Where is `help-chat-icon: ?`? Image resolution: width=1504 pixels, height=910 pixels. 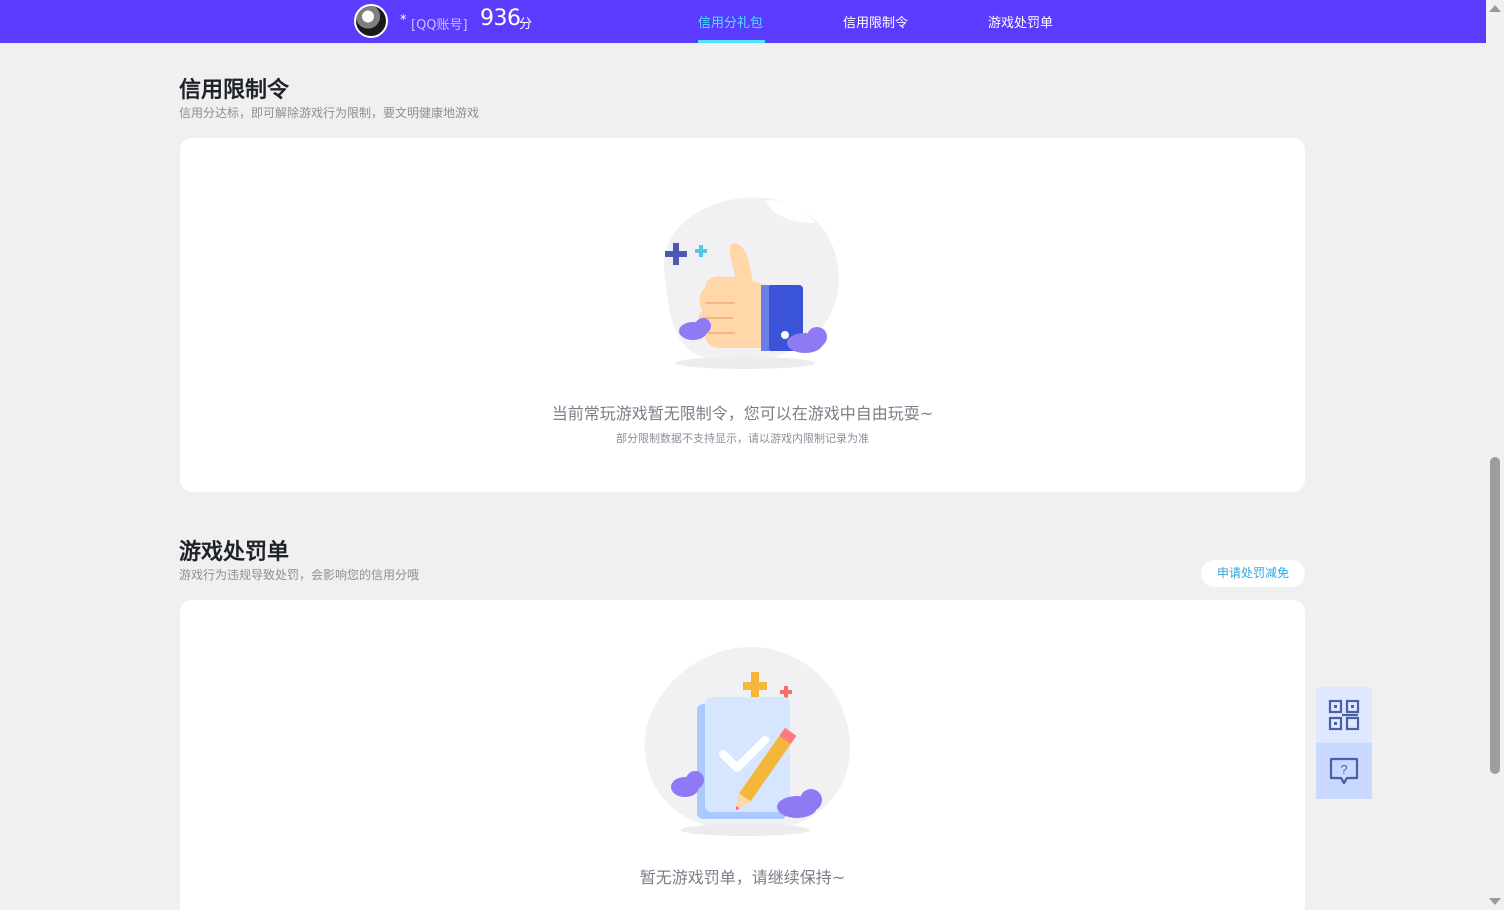
help-chat-icon: ? is located at coordinates (1344, 771).